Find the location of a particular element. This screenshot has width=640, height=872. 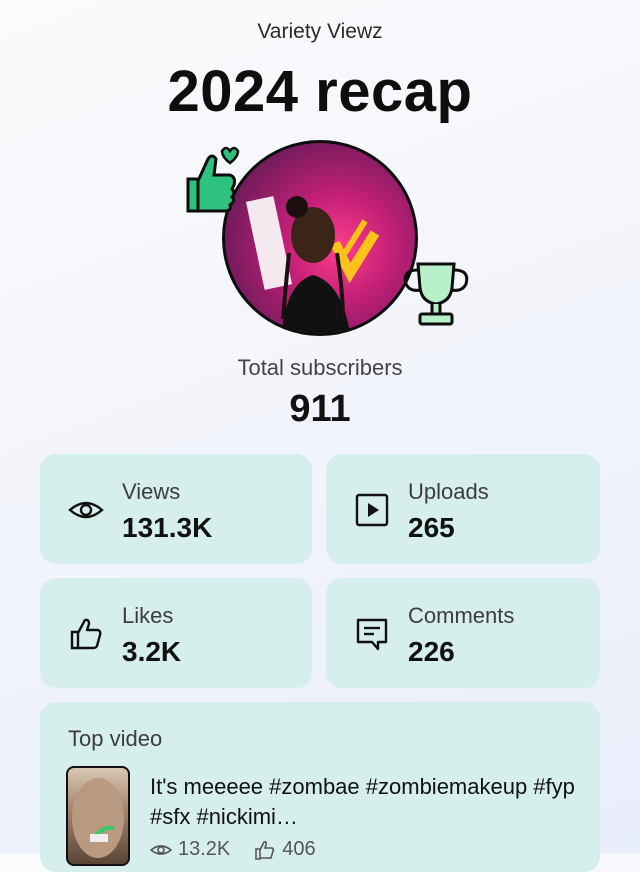

top-video-label: Top video is located at coordinates (115, 738).